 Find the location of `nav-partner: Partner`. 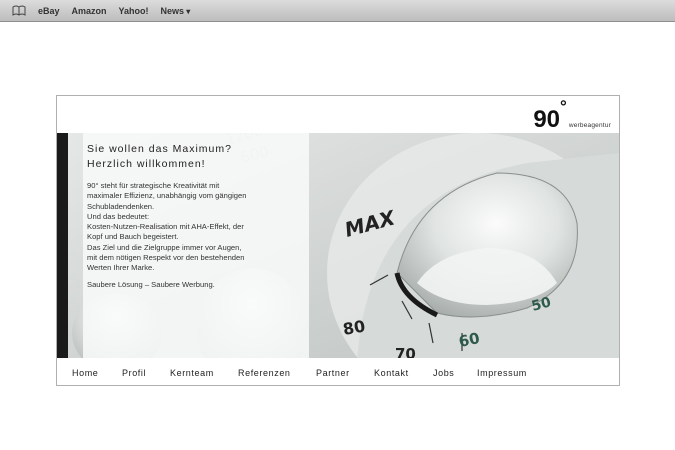

nav-partner: Partner is located at coordinates (333, 373).